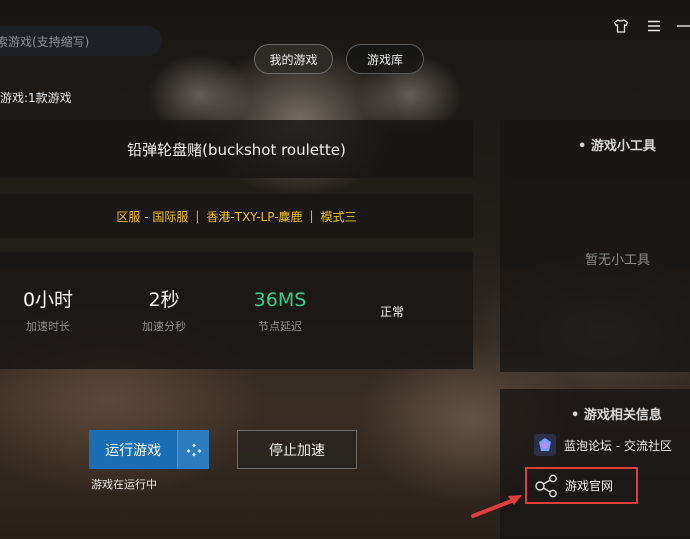 This screenshot has width=690, height=539. I want to click on forum-logo-icon, so click(545, 445).